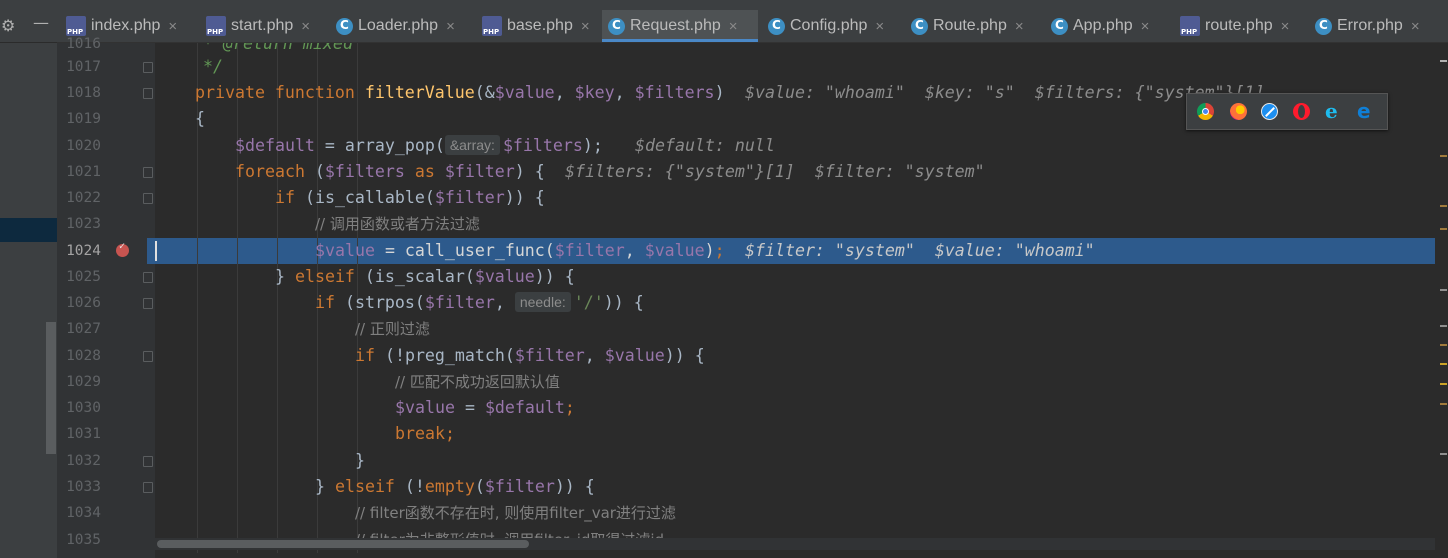 The height and width of the screenshot is (558, 1448). I want to click on tab-start-php: start.php ×, so click(264, 26).